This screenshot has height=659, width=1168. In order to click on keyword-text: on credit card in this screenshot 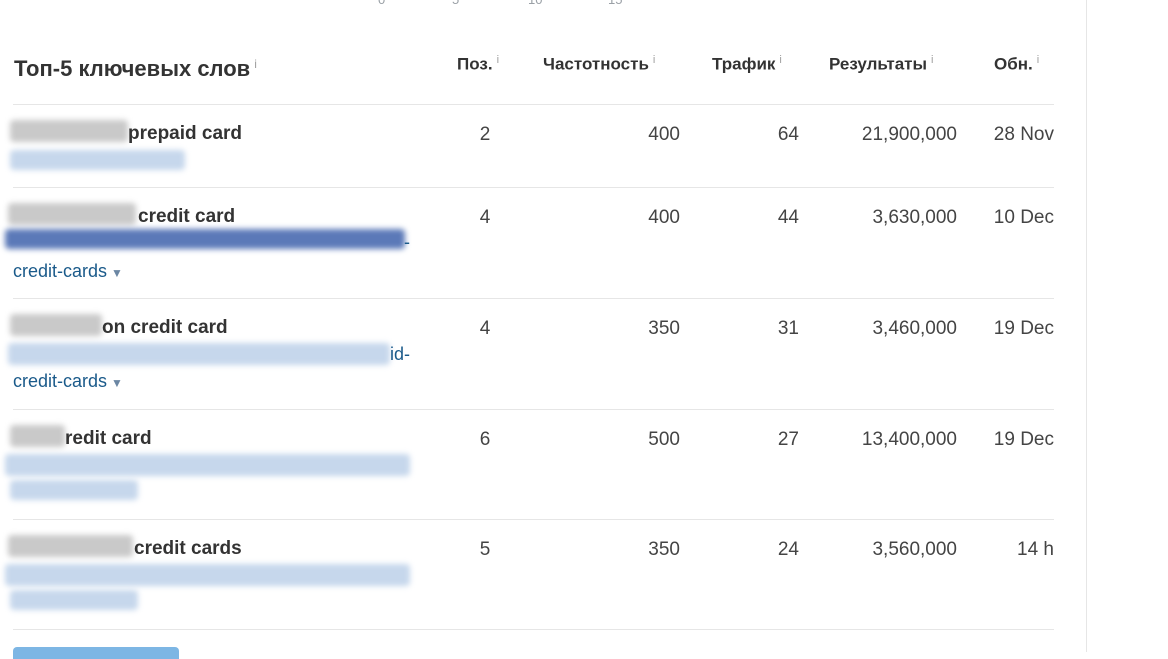, I will do `click(165, 328)`.